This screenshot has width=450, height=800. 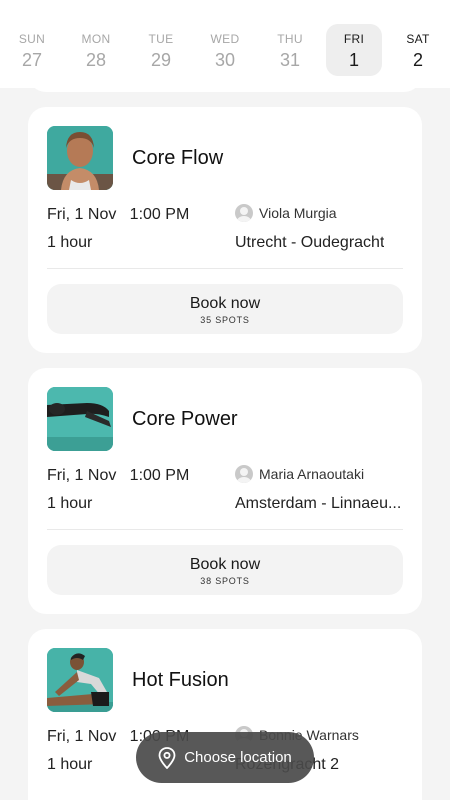 What do you see at coordinates (298, 213) in the screenshot?
I see `instructor-name: Viola Murgia` at bounding box center [298, 213].